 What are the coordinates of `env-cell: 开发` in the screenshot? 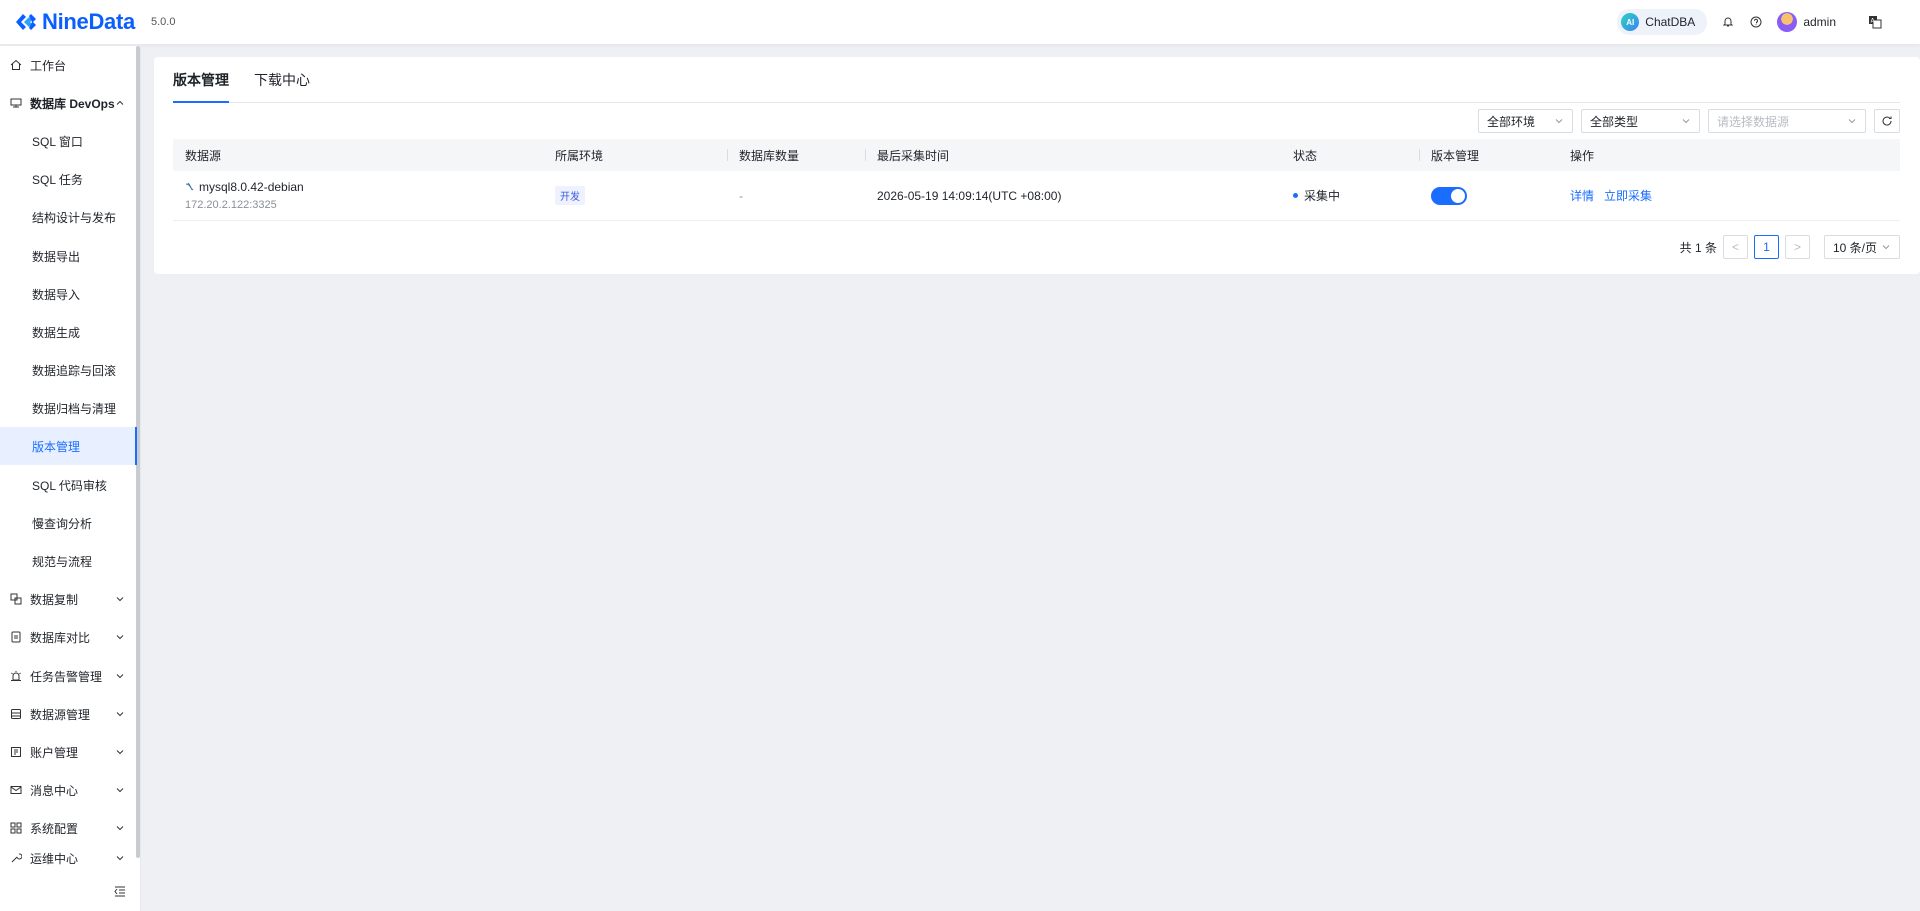 It's located at (635, 196).